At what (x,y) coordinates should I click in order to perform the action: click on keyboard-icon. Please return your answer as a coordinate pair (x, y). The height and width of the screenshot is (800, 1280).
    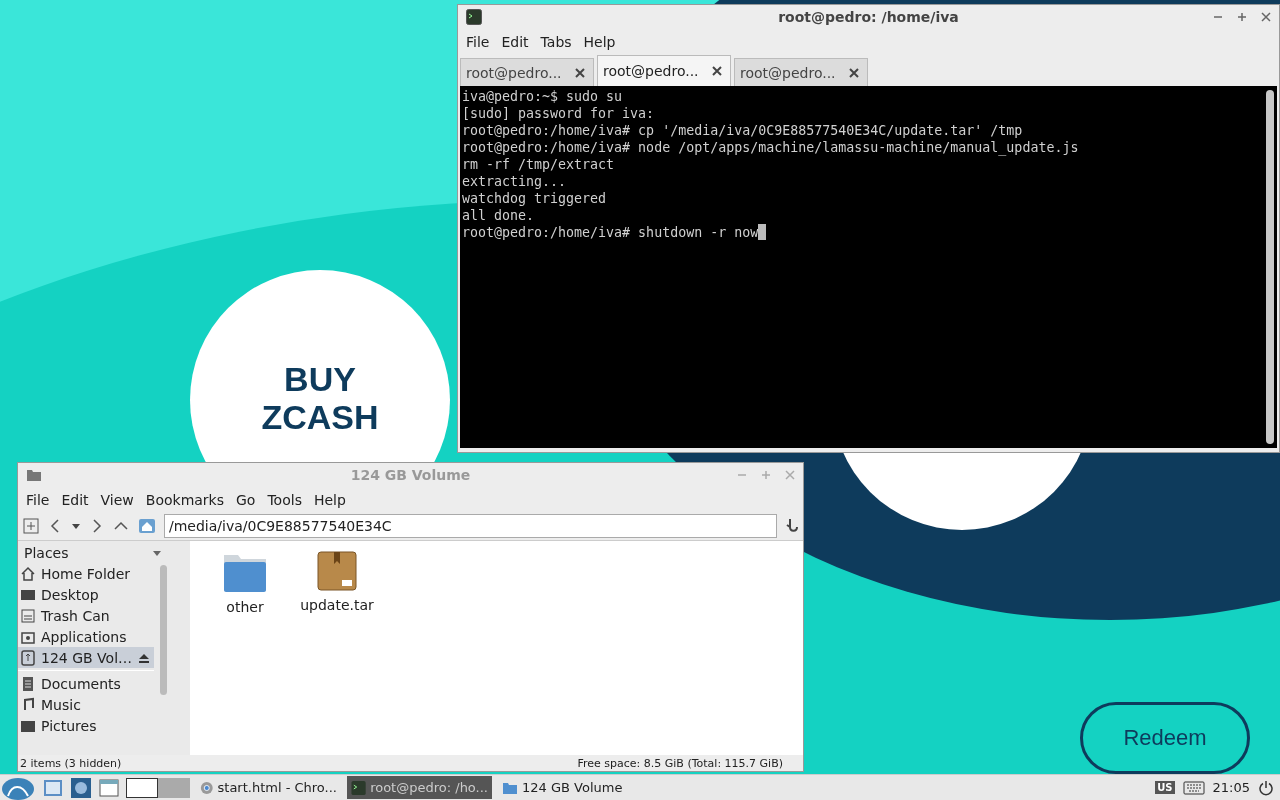
    Looking at the image, I should click on (1193, 787).